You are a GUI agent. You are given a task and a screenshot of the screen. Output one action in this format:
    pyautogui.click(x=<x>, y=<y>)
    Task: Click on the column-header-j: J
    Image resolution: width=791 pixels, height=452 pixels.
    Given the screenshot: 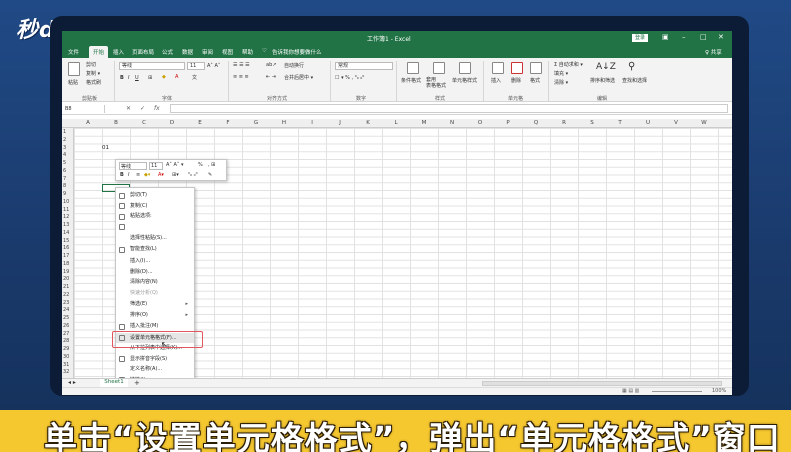 What is the action you would take?
    pyautogui.click(x=340, y=123)
    